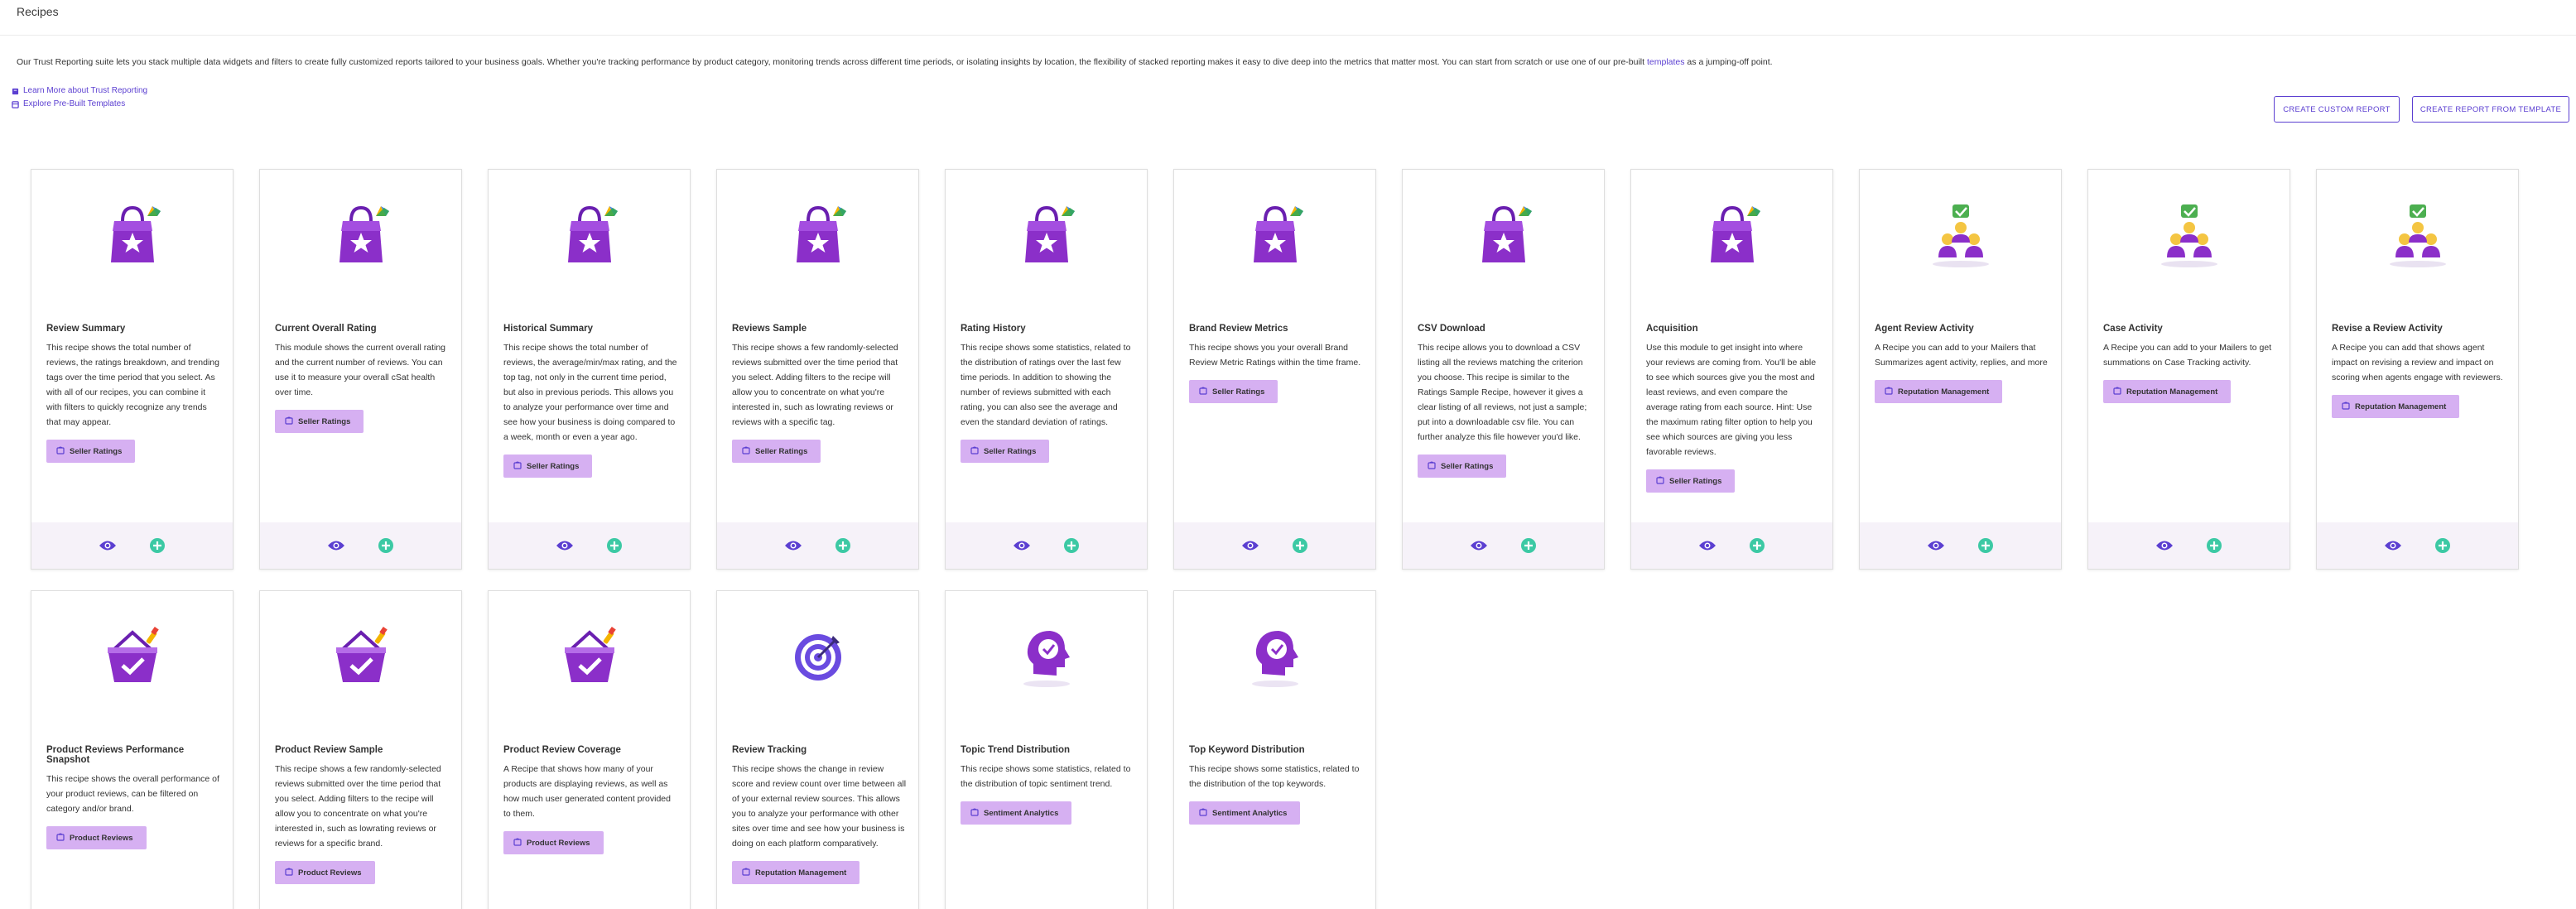 The width and height of the screenshot is (2576, 909). What do you see at coordinates (1016, 750) in the screenshot?
I see `card-title: Topic Trend Distribution` at bounding box center [1016, 750].